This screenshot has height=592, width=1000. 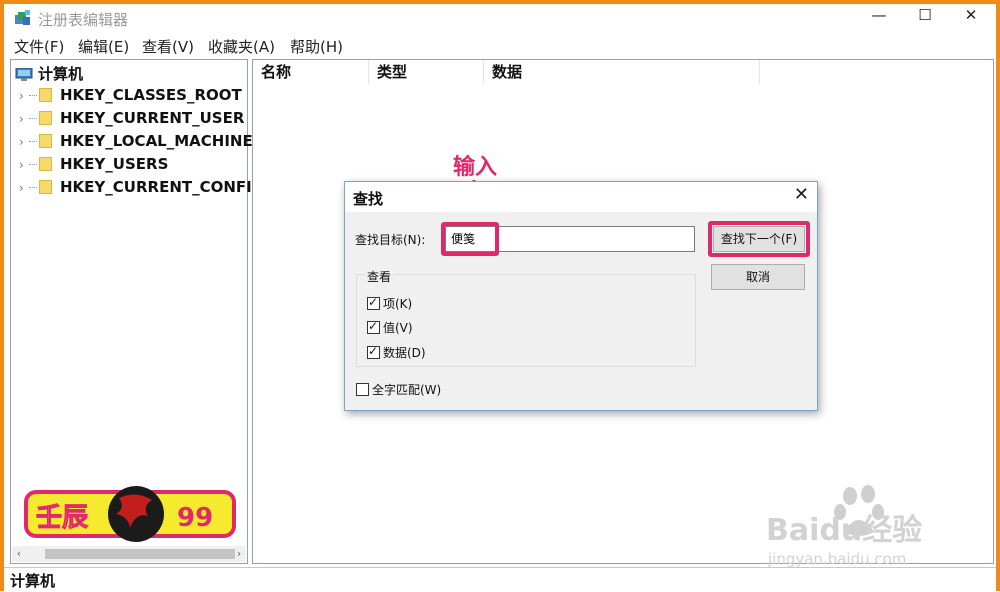 I want to click on checkbox-keys: 项(K), so click(x=389, y=303).